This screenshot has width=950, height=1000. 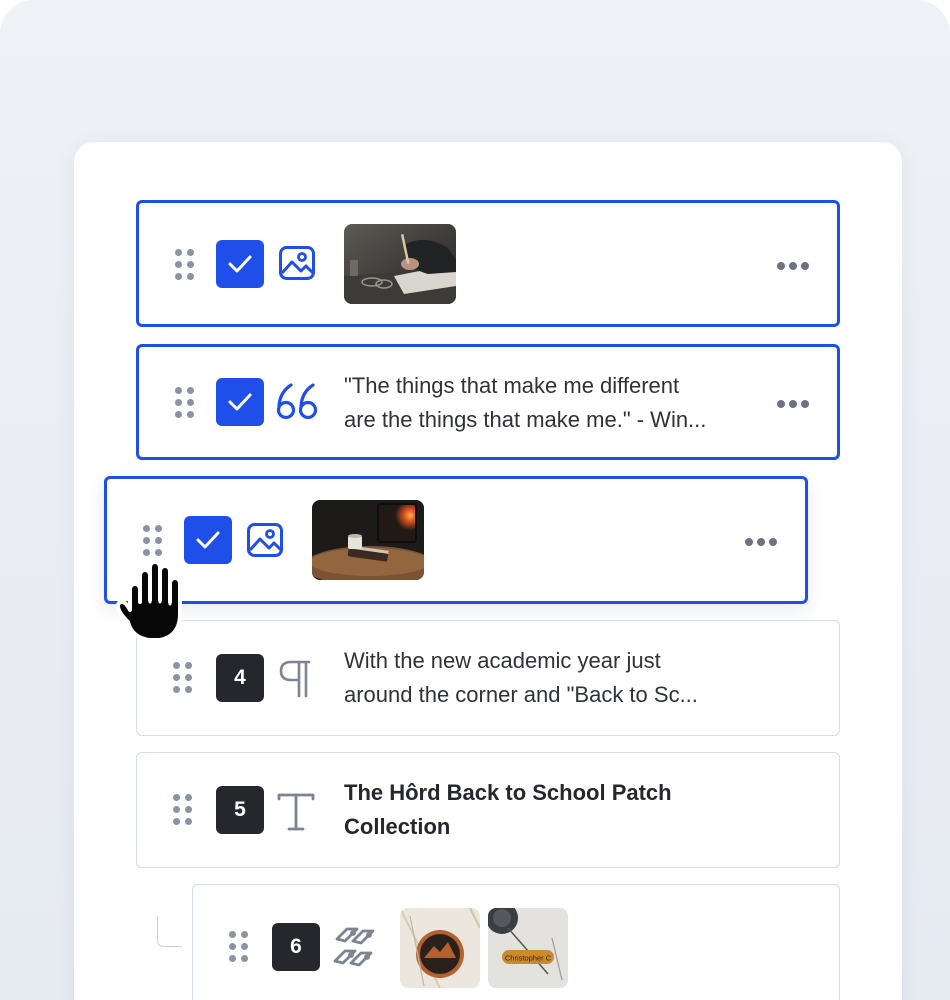 I want to click on heading-text-line-2: Collection, so click(x=397, y=826).